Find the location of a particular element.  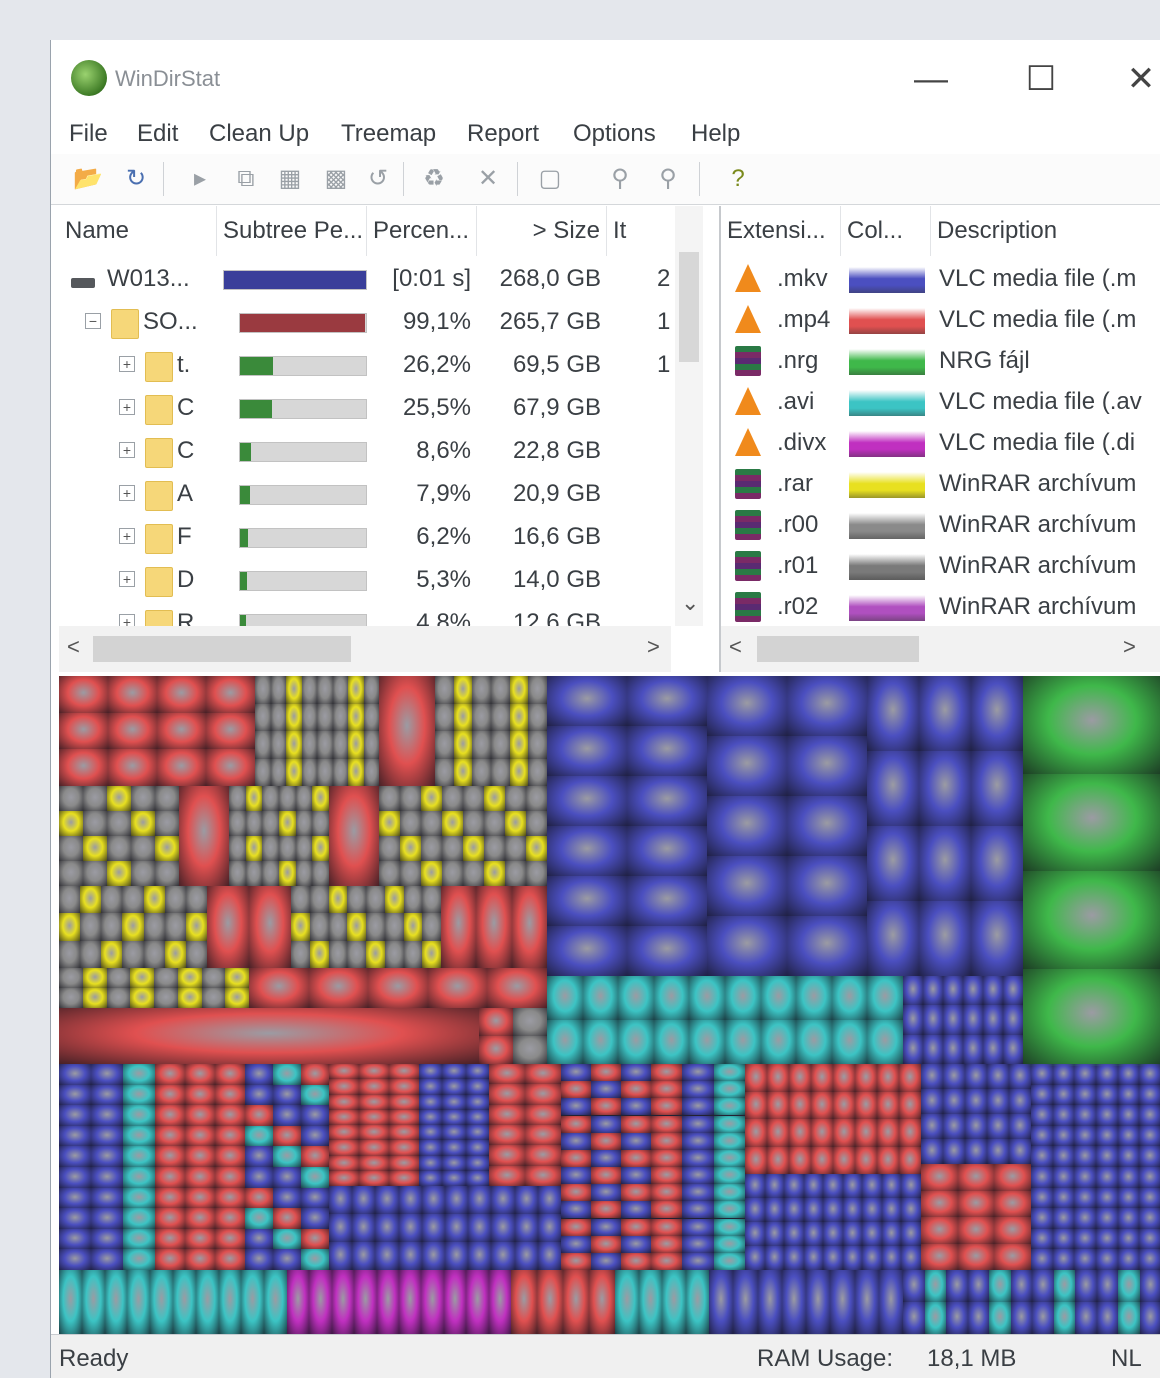

explorer-icon: ▦ is located at coordinates (290, 179).